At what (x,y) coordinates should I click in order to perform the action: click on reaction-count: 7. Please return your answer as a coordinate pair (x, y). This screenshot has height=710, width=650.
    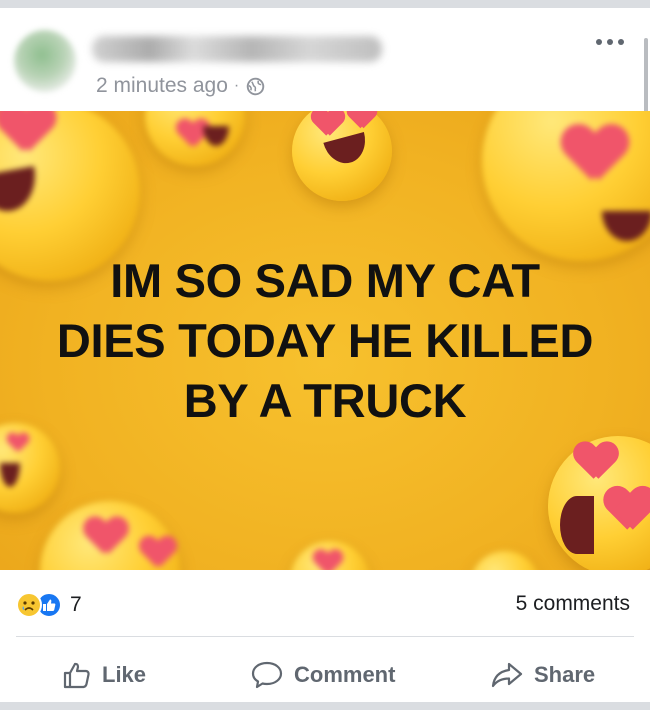
    Looking at the image, I should click on (76, 604).